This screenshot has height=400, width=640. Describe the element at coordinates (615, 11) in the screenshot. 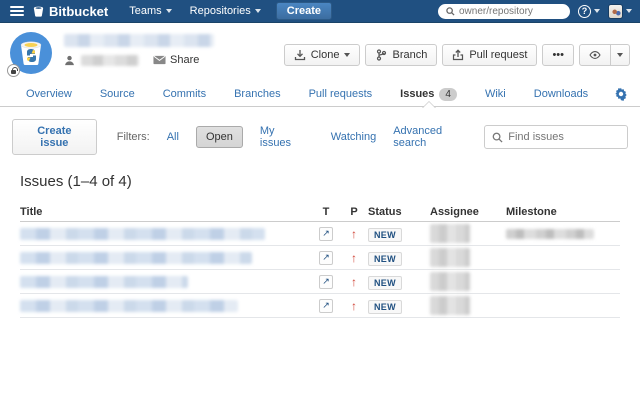

I see `avatar` at that location.